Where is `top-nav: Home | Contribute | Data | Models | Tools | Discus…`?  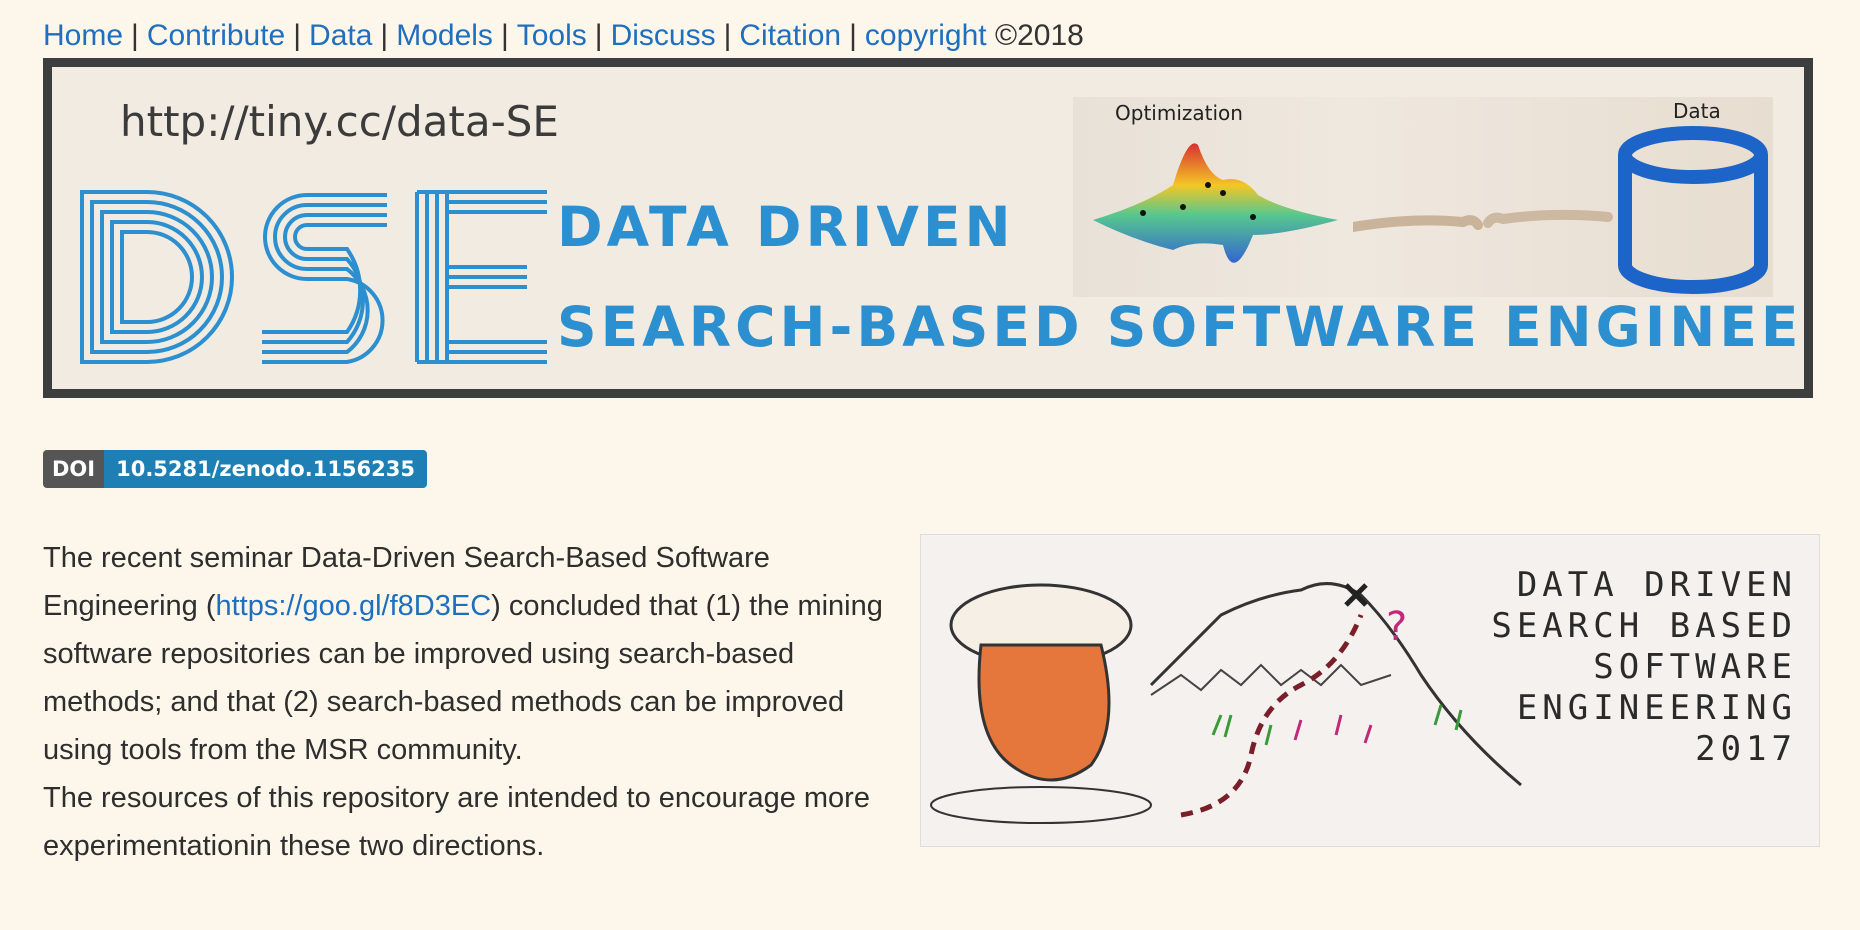
top-nav: Home | Contribute | Data | Models | Tools | Discus… is located at coordinates (563, 36).